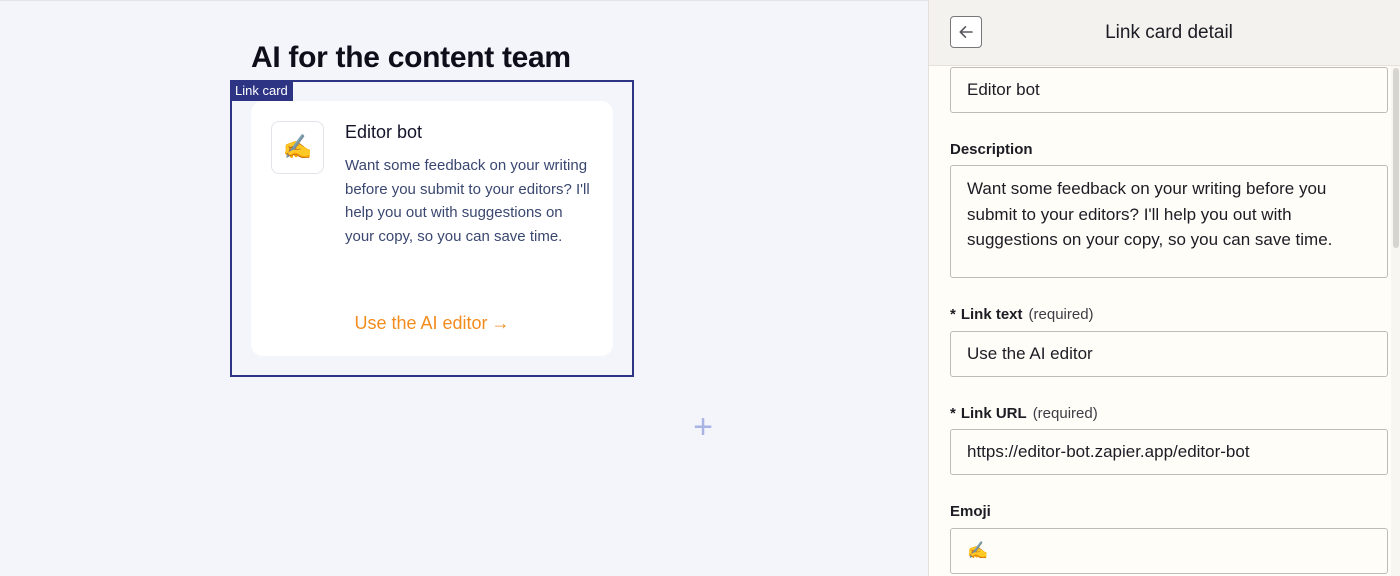  I want to click on link-text-field: Use the AI editor, so click(1169, 354).